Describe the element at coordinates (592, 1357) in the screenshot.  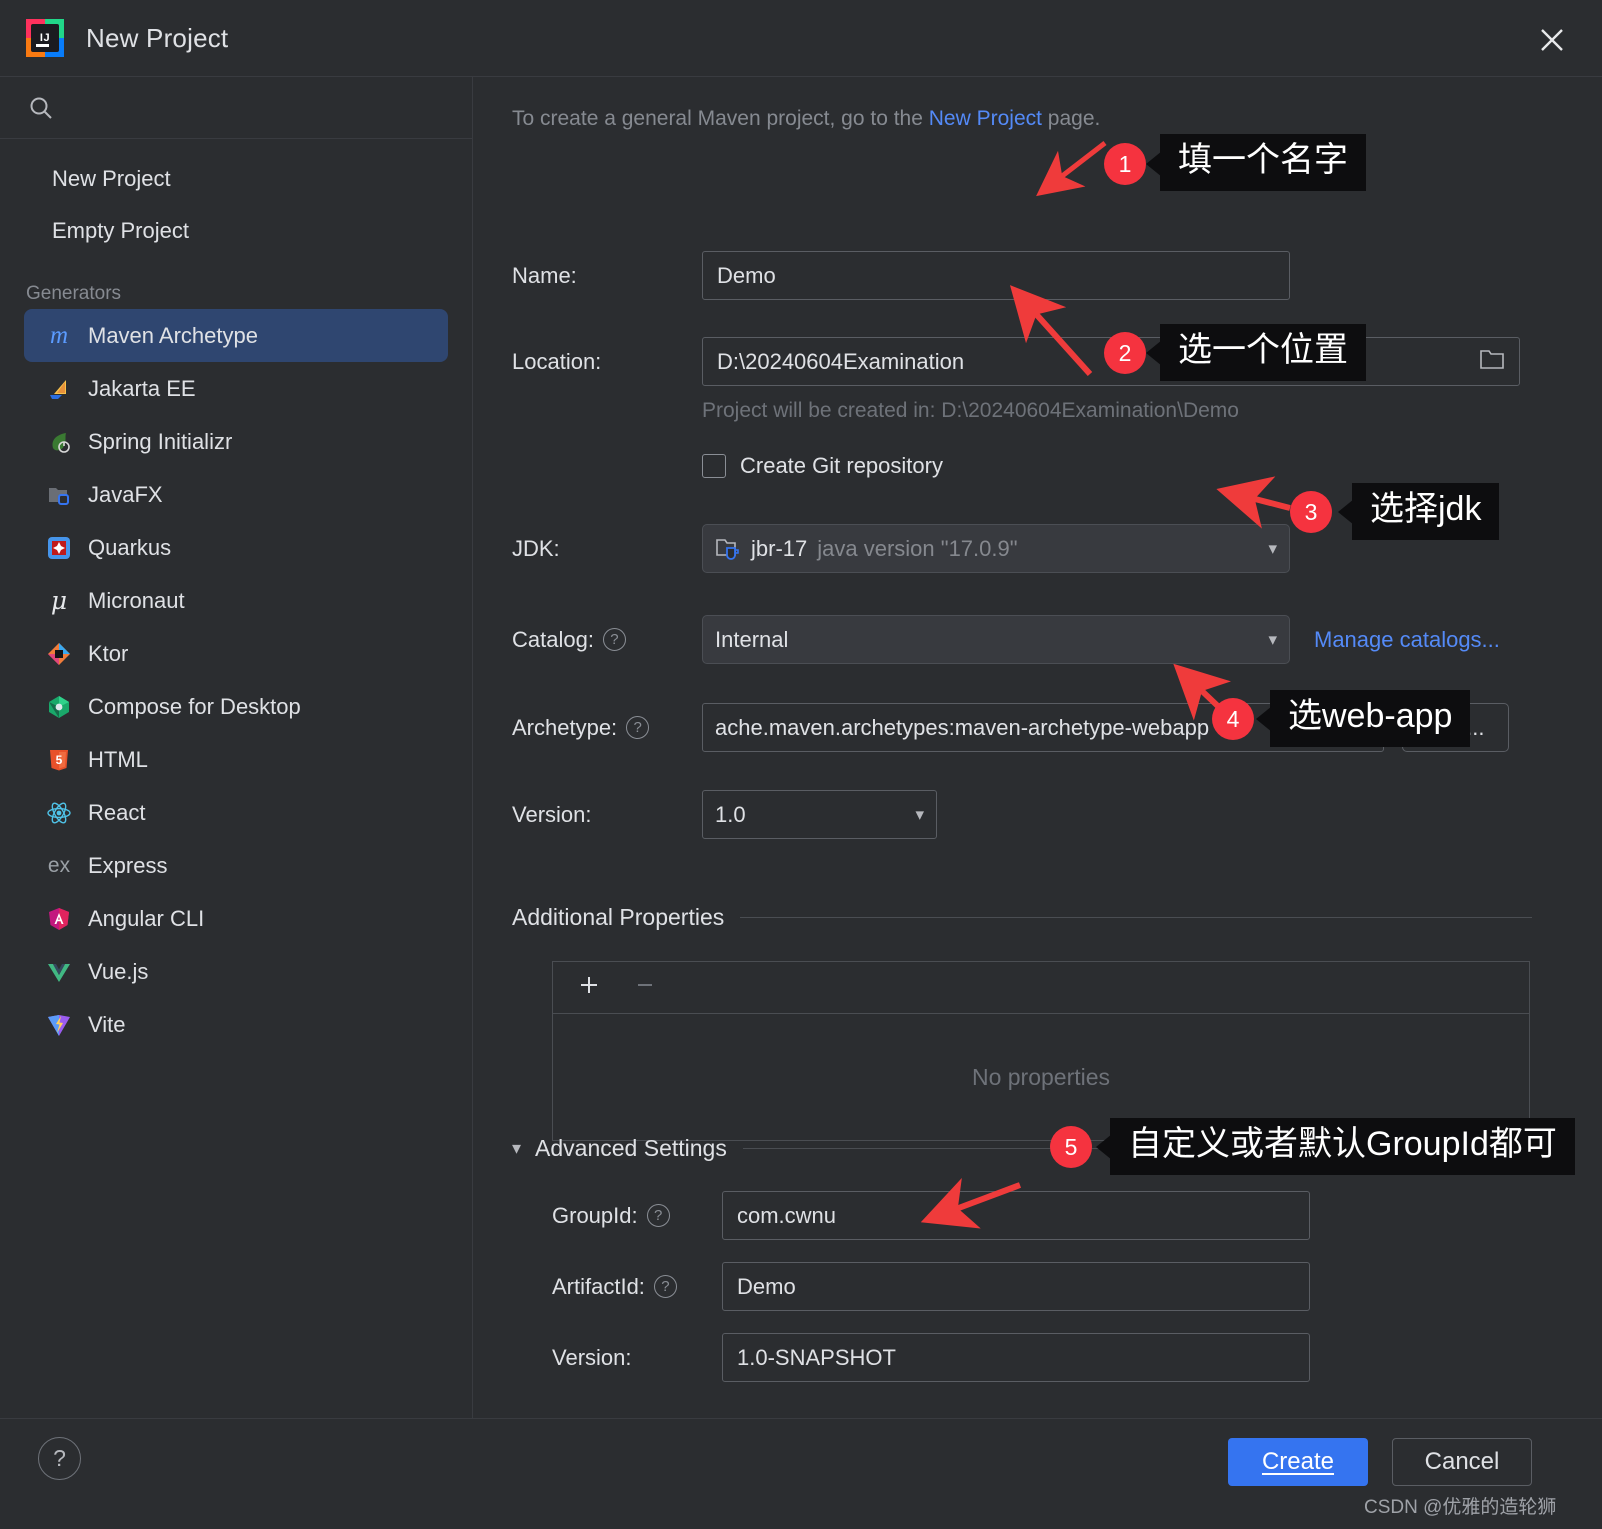
I see `advanced-version-label: Version:` at that location.